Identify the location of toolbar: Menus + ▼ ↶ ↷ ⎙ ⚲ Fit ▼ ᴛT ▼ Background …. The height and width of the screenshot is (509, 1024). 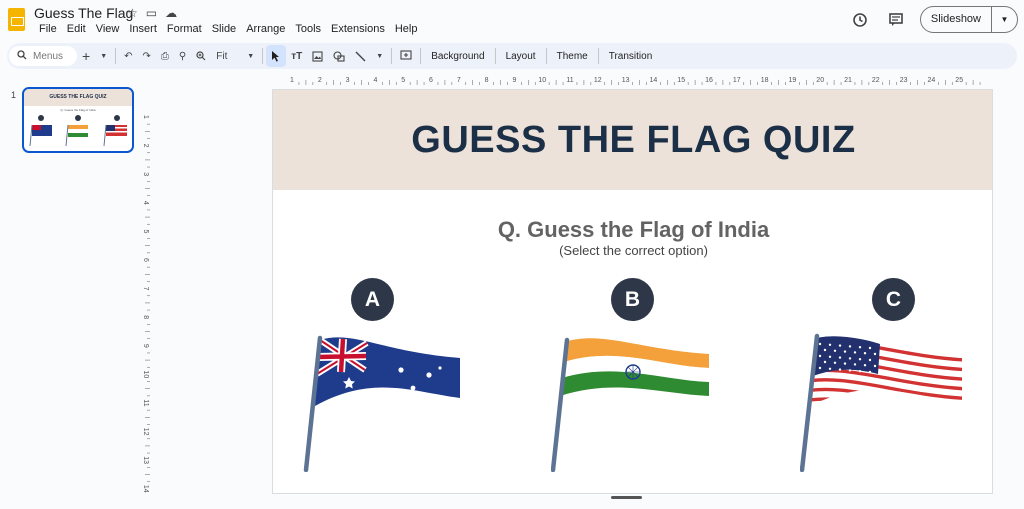
(512, 56).